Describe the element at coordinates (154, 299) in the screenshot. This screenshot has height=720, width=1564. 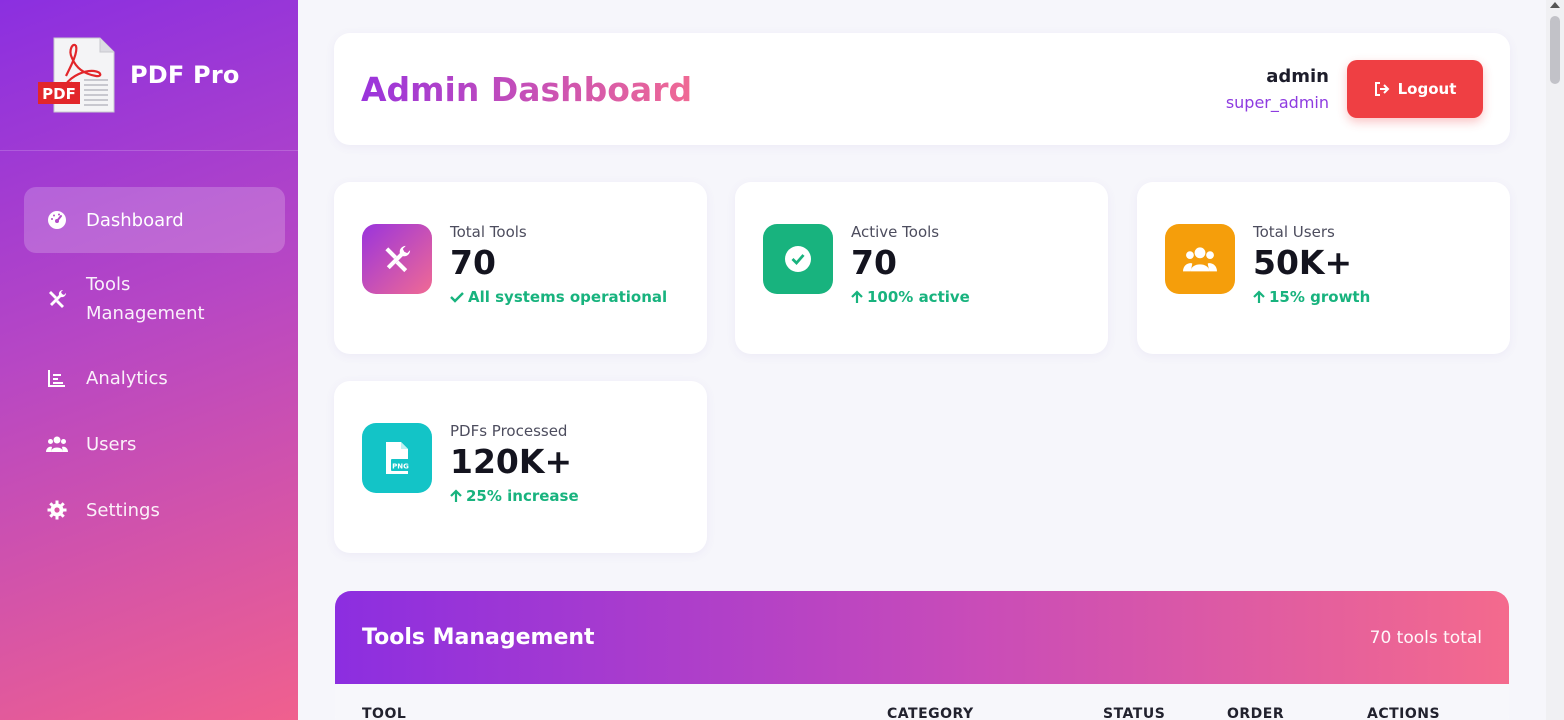
I see `sidebar-item-tools-management: Tools Management` at that location.